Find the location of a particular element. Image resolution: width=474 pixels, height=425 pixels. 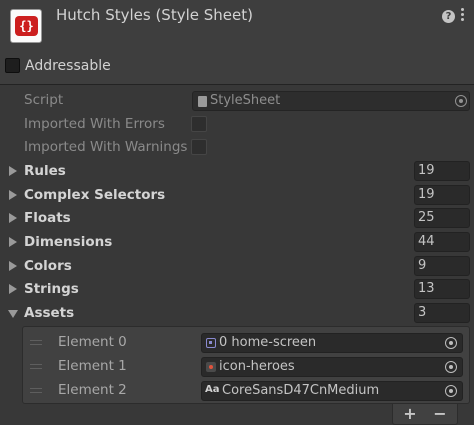

list-item-label: Element 2 is located at coordinates (92, 390).